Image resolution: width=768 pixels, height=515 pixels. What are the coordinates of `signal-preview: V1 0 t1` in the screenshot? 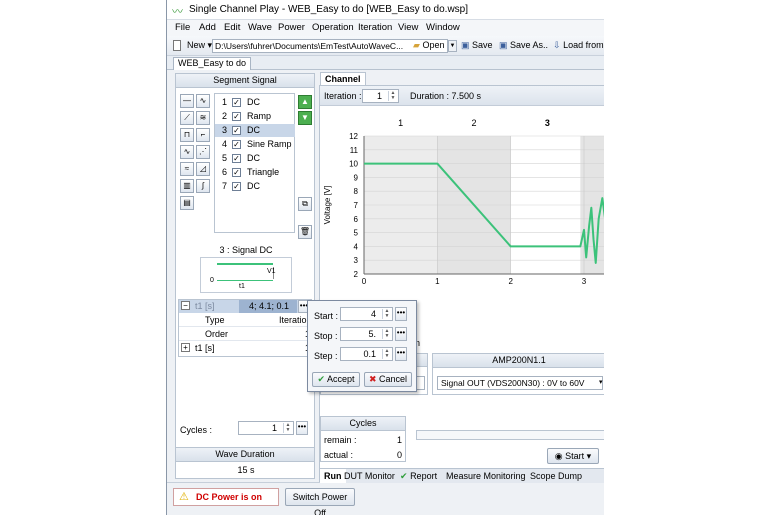 It's located at (246, 275).